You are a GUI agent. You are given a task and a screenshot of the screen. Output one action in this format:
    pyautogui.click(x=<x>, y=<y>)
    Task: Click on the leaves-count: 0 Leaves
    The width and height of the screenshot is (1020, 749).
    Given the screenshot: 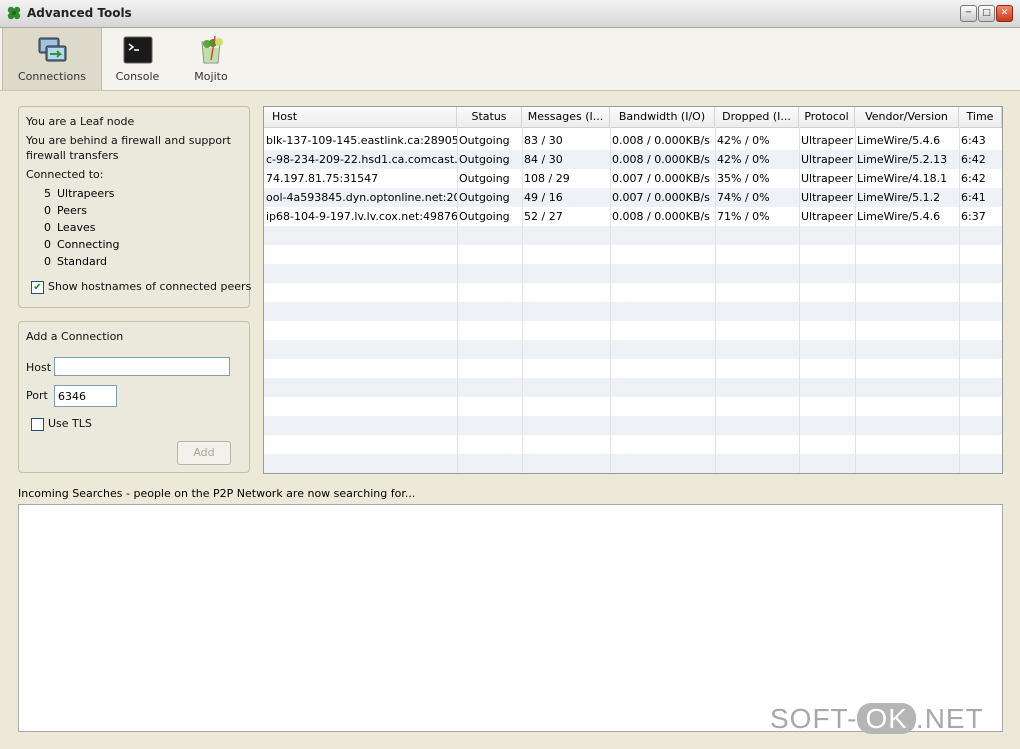 What is the action you would take?
    pyautogui.click(x=68, y=227)
    